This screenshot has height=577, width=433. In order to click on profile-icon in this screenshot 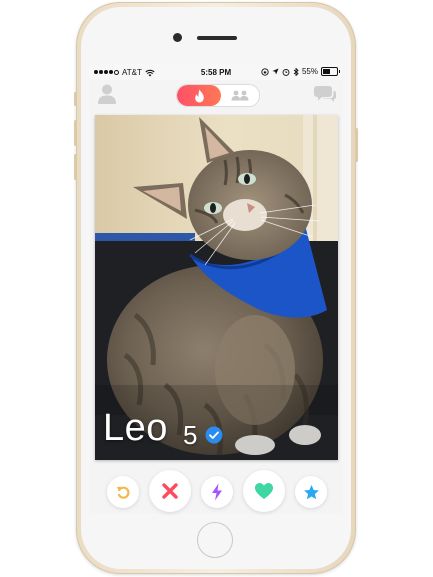, I will do `click(107, 94)`.